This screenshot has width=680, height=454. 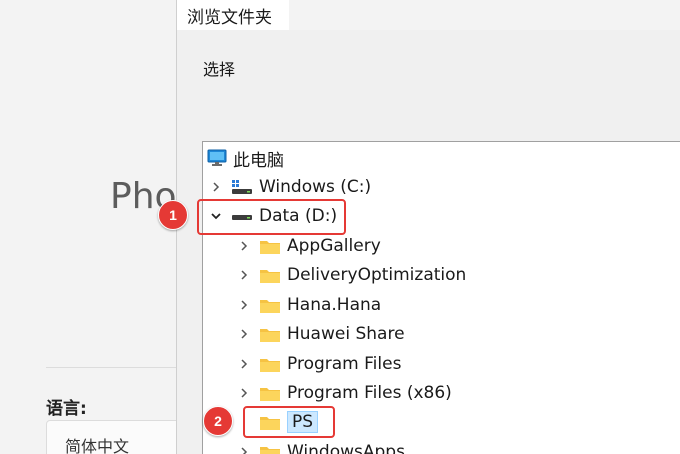 I want to click on dialog-prompt: 选择, so click(x=219, y=69).